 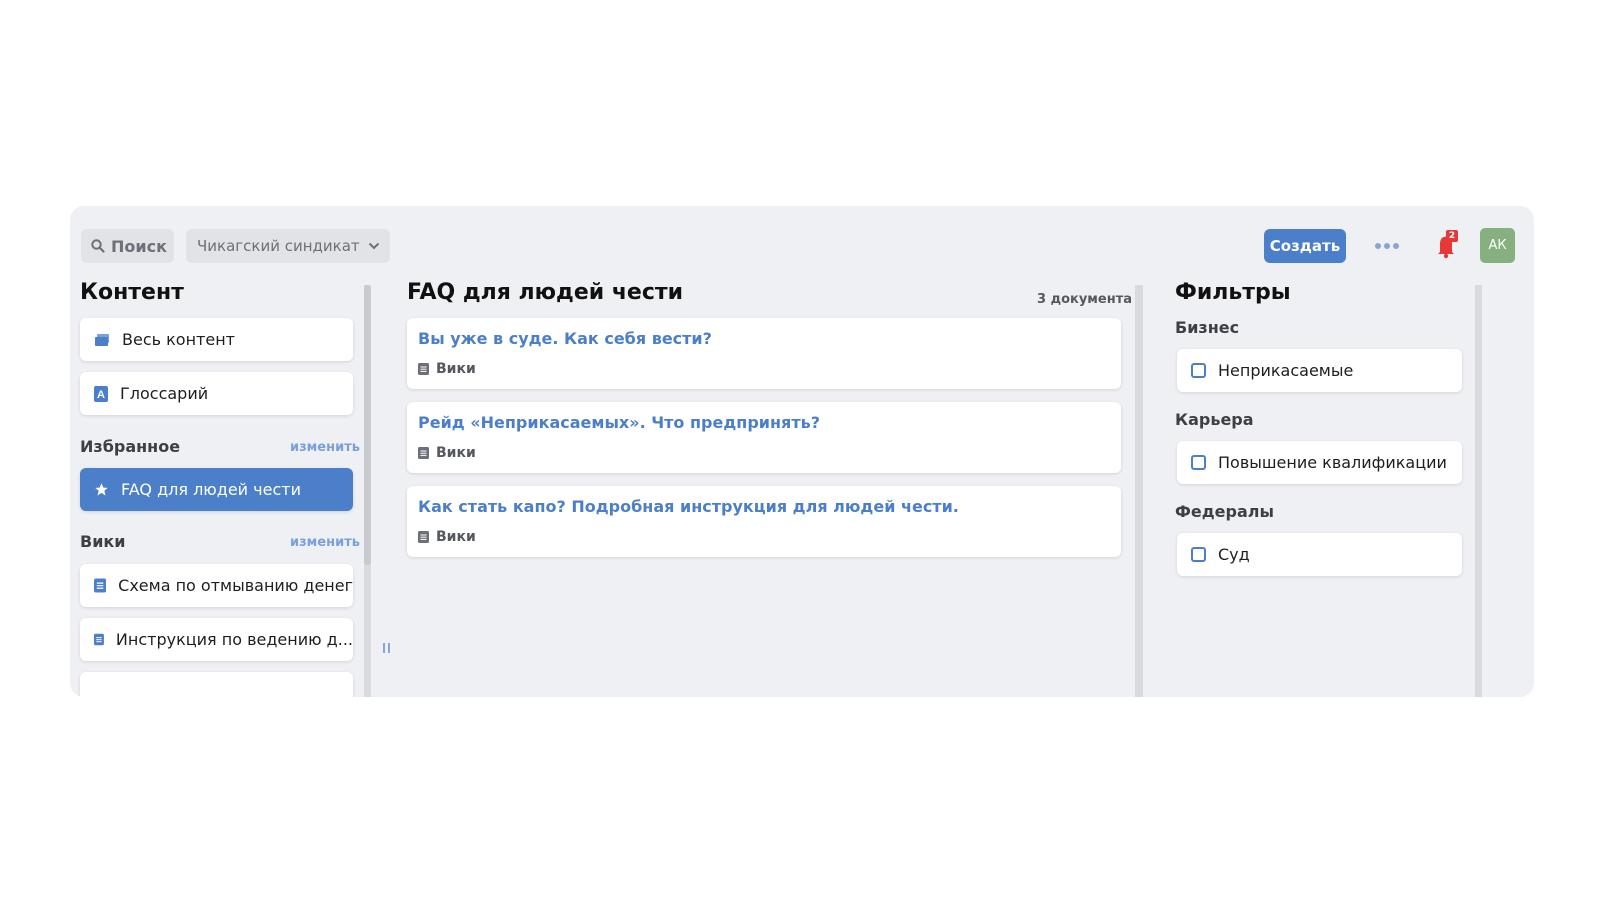 What do you see at coordinates (1286, 370) in the screenshot?
I see `filter-option-label: Неприкасаемые` at bounding box center [1286, 370].